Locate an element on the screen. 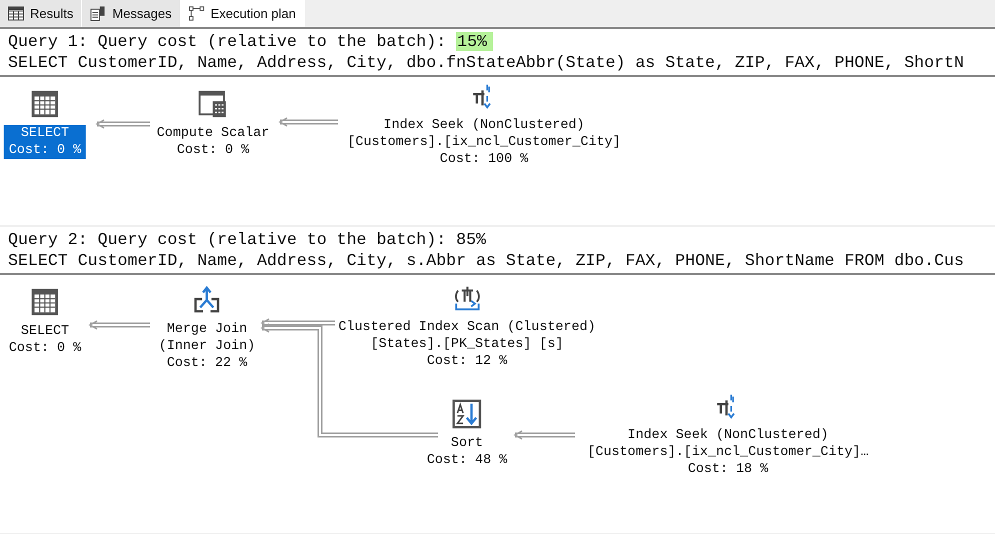 The width and height of the screenshot is (995, 534). plan-icon is located at coordinates (196, 13).